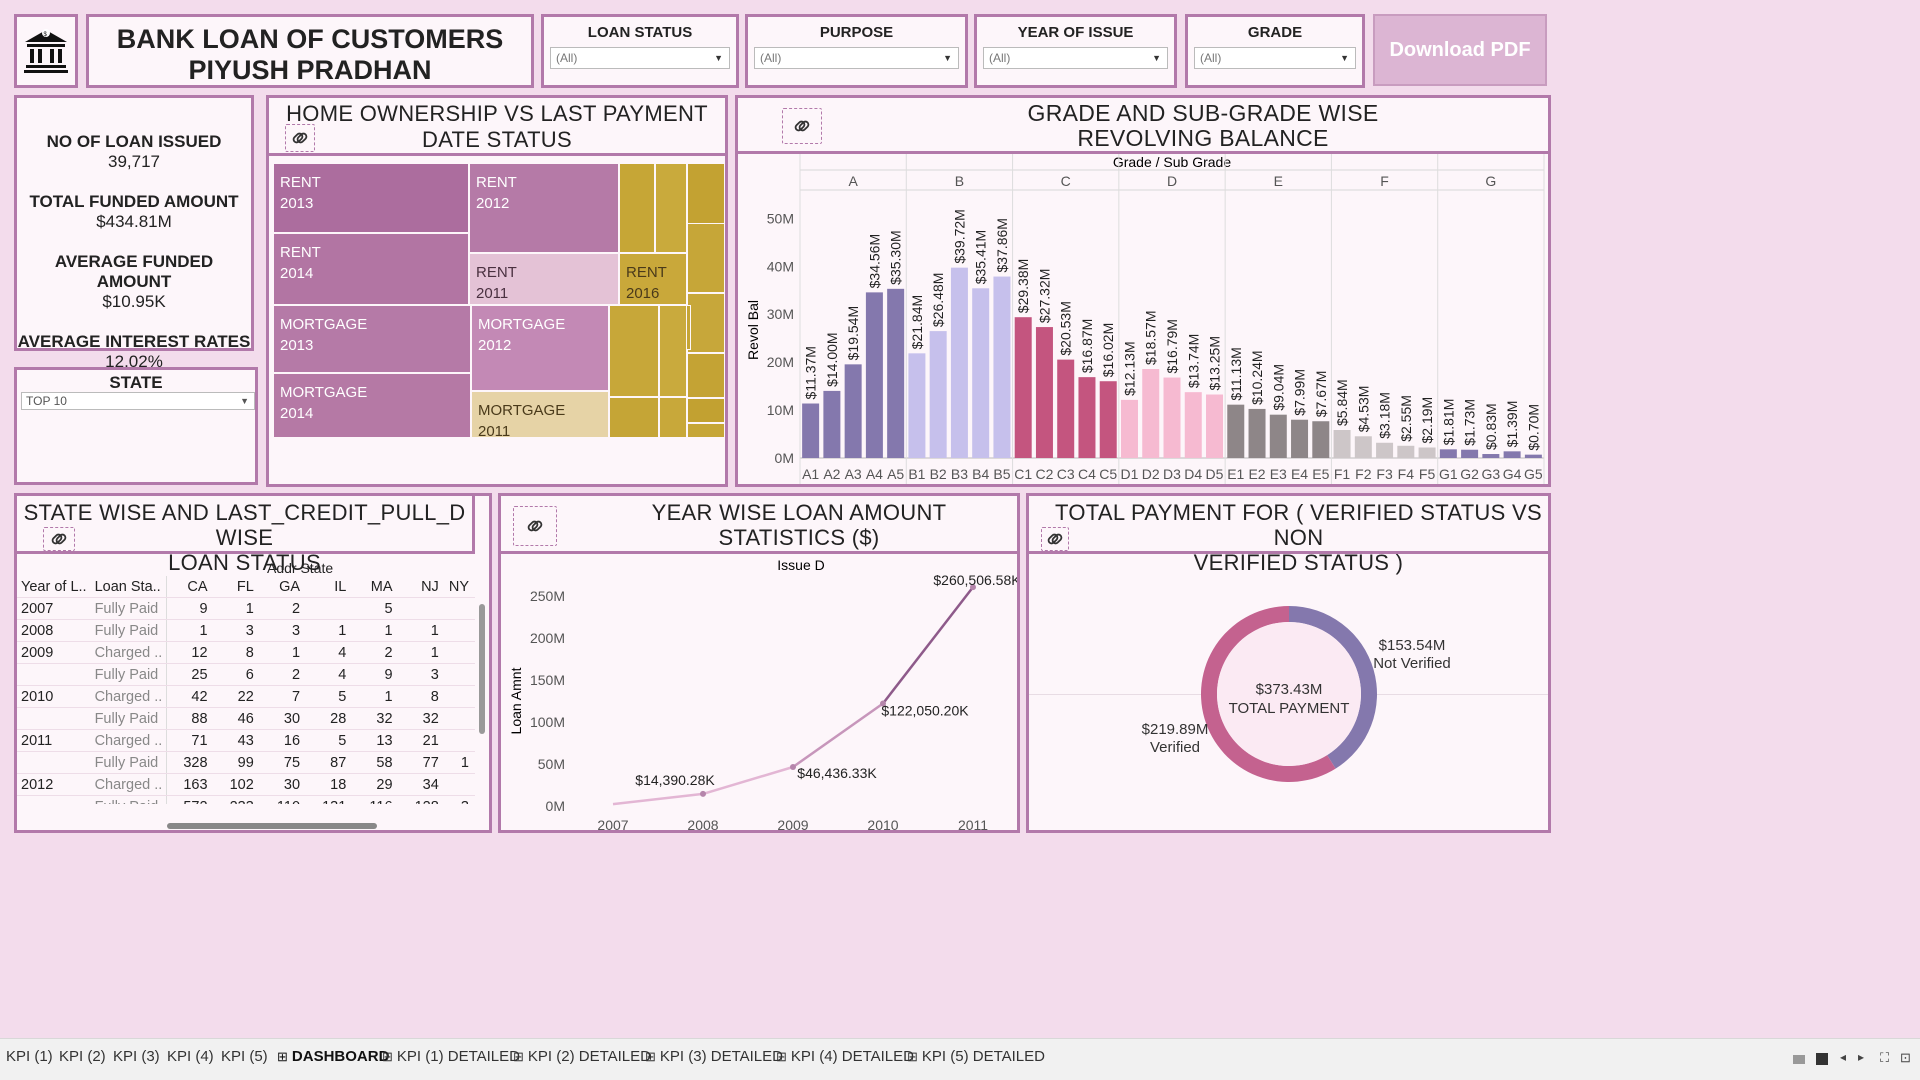  Describe the element at coordinates (896, 257) in the screenshot. I see `grade-bar-label: $35.30M` at that location.